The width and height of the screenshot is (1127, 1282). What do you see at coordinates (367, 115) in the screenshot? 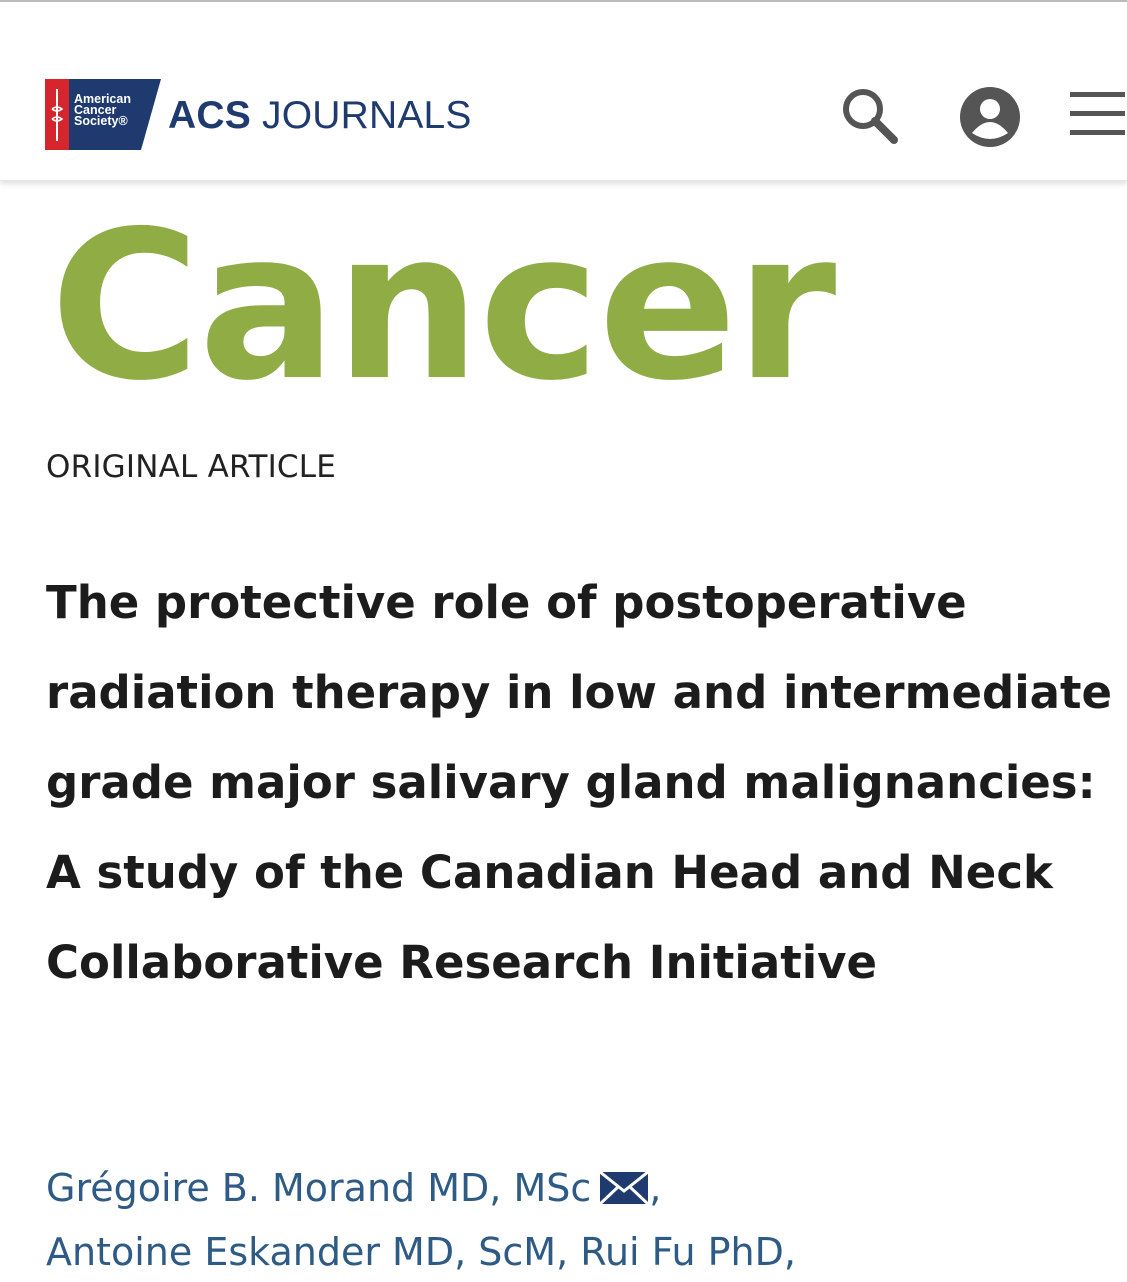
I see `site-title-journals: JOURNALS` at bounding box center [367, 115].